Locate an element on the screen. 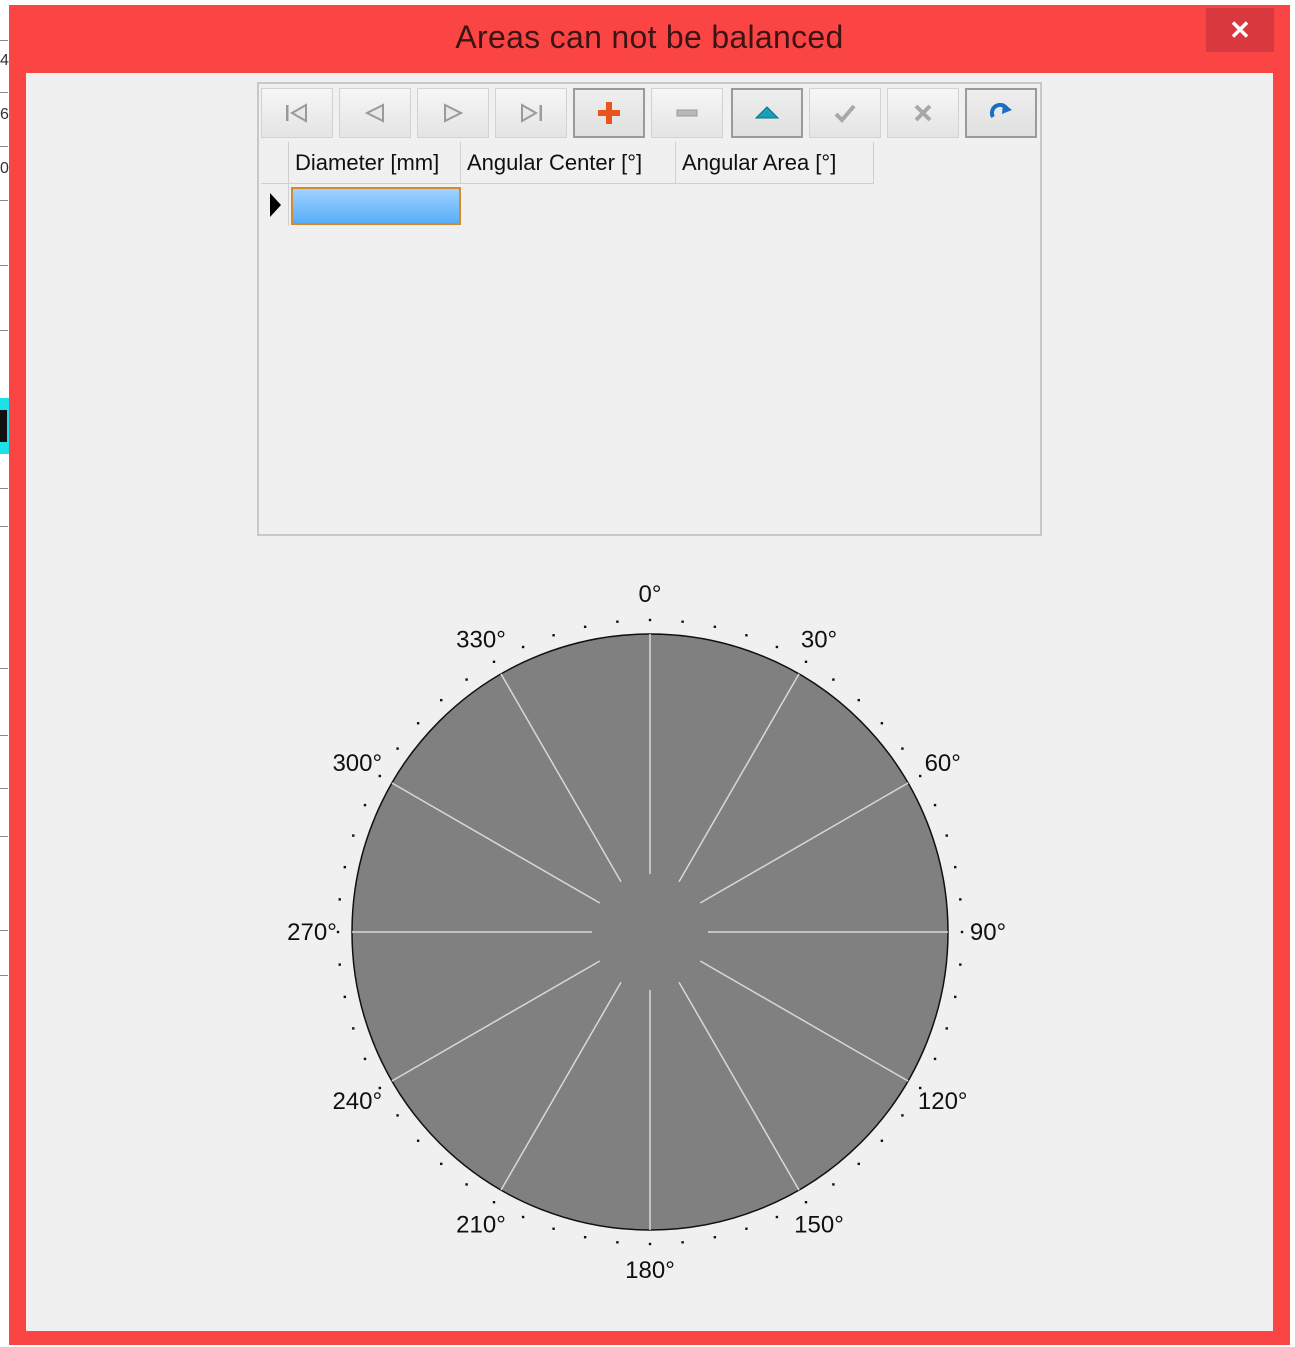 The width and height of the screenshot is (1295, 1347). angle-label: 180° is located at coordinates (650, 1270).